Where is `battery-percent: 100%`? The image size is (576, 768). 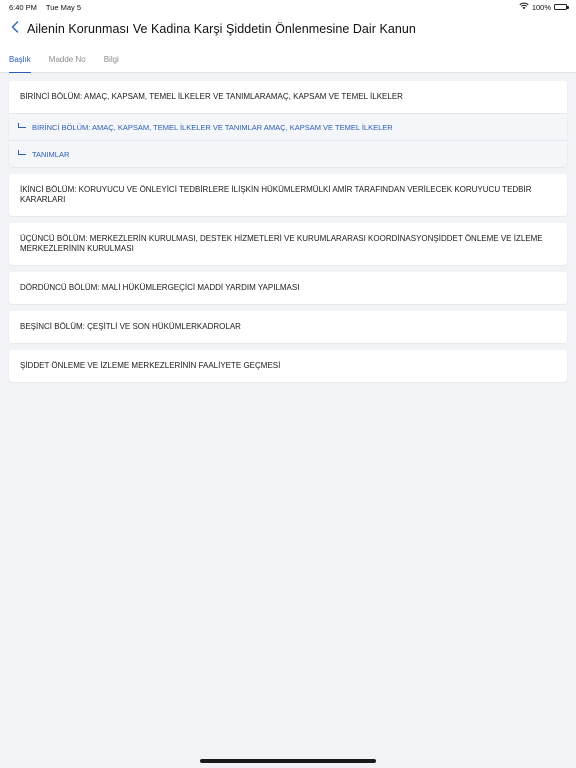 battery-percent: 100% is located at coordinates (541, 7).